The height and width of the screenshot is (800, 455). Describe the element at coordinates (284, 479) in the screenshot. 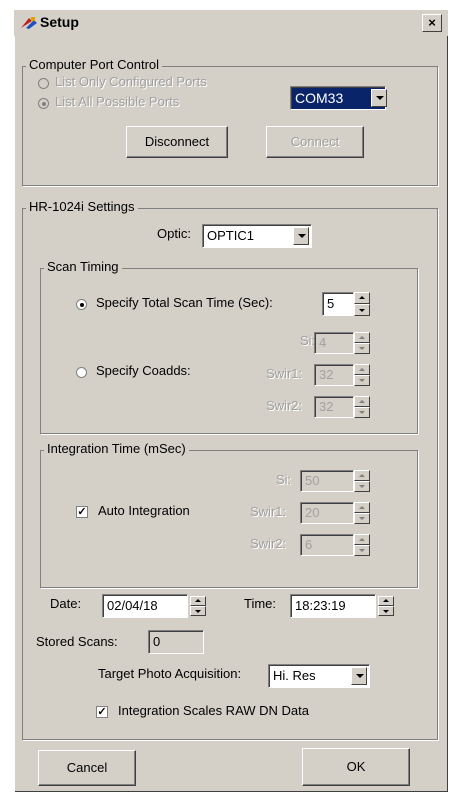

I see `int-si-label: Si:` at that location.